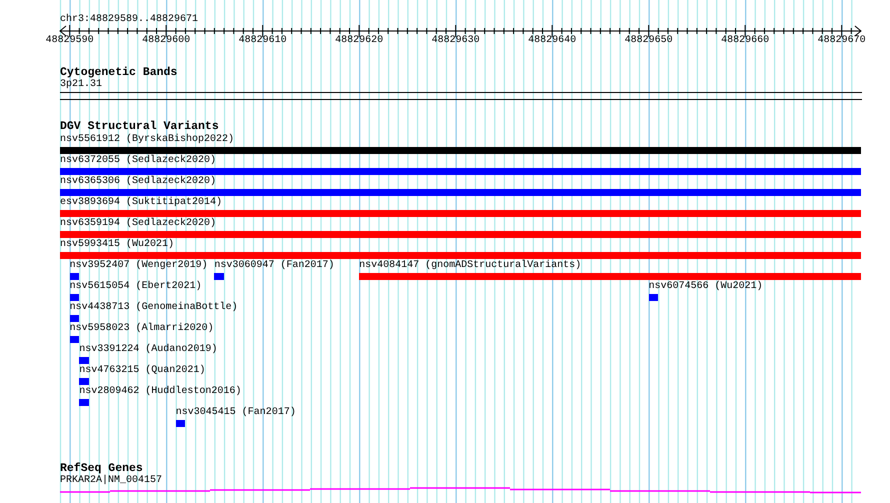 The height and width of the screenshot is (503, 890). Describe the element at coordinates (160, 392) in the screenshot. I see `variant-label: nsv2809462 (Huddleston2016)` at that location.